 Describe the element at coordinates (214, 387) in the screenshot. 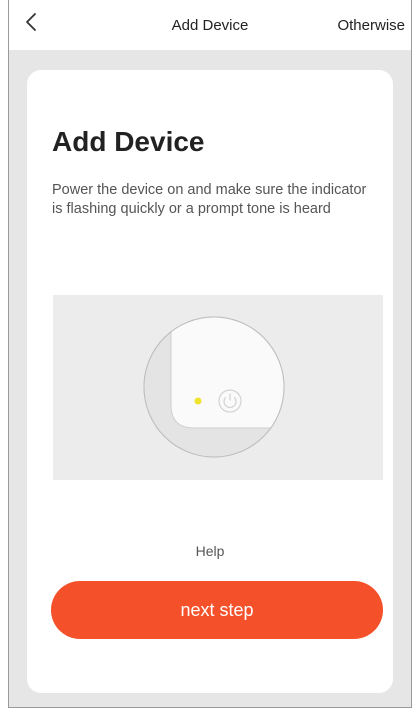

I see `device-illustration-graphic` at that location.